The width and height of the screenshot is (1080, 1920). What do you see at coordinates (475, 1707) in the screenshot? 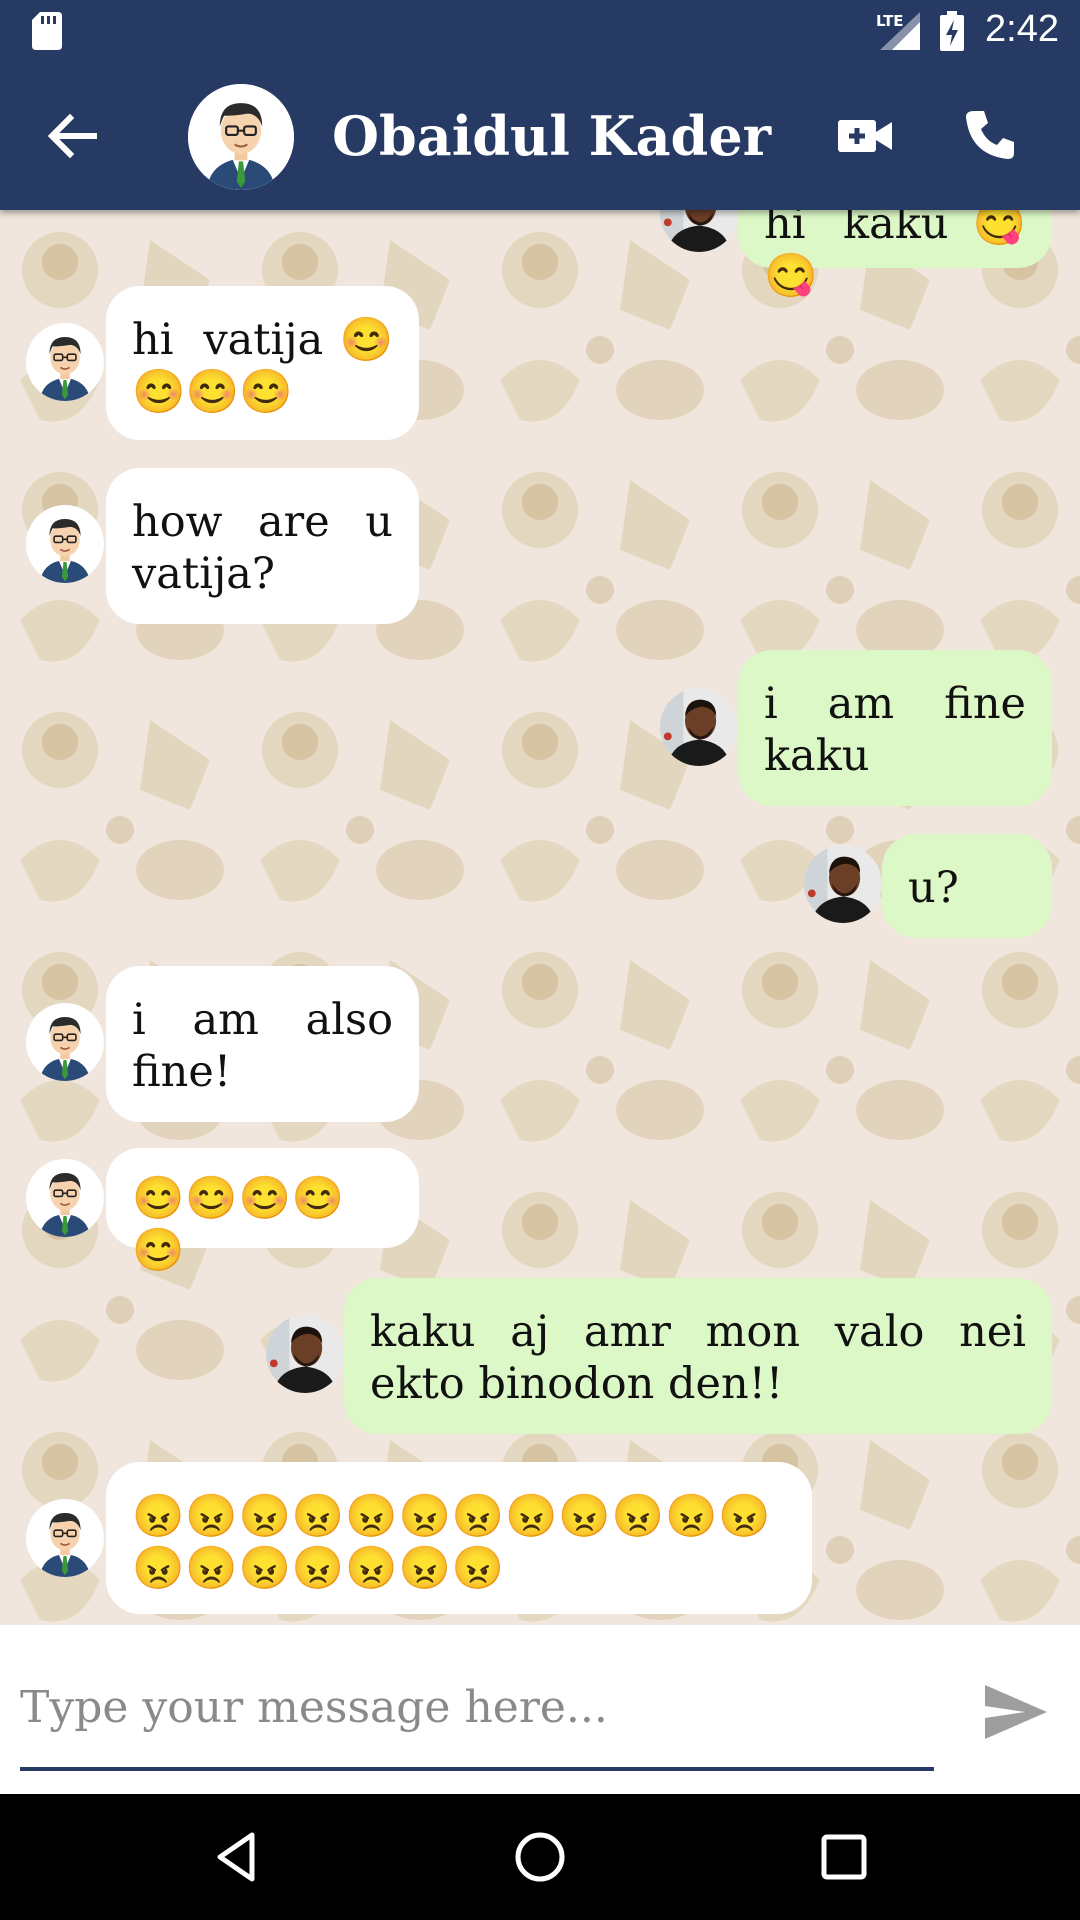
I see `message-input` at bounding box center [475, 1707].